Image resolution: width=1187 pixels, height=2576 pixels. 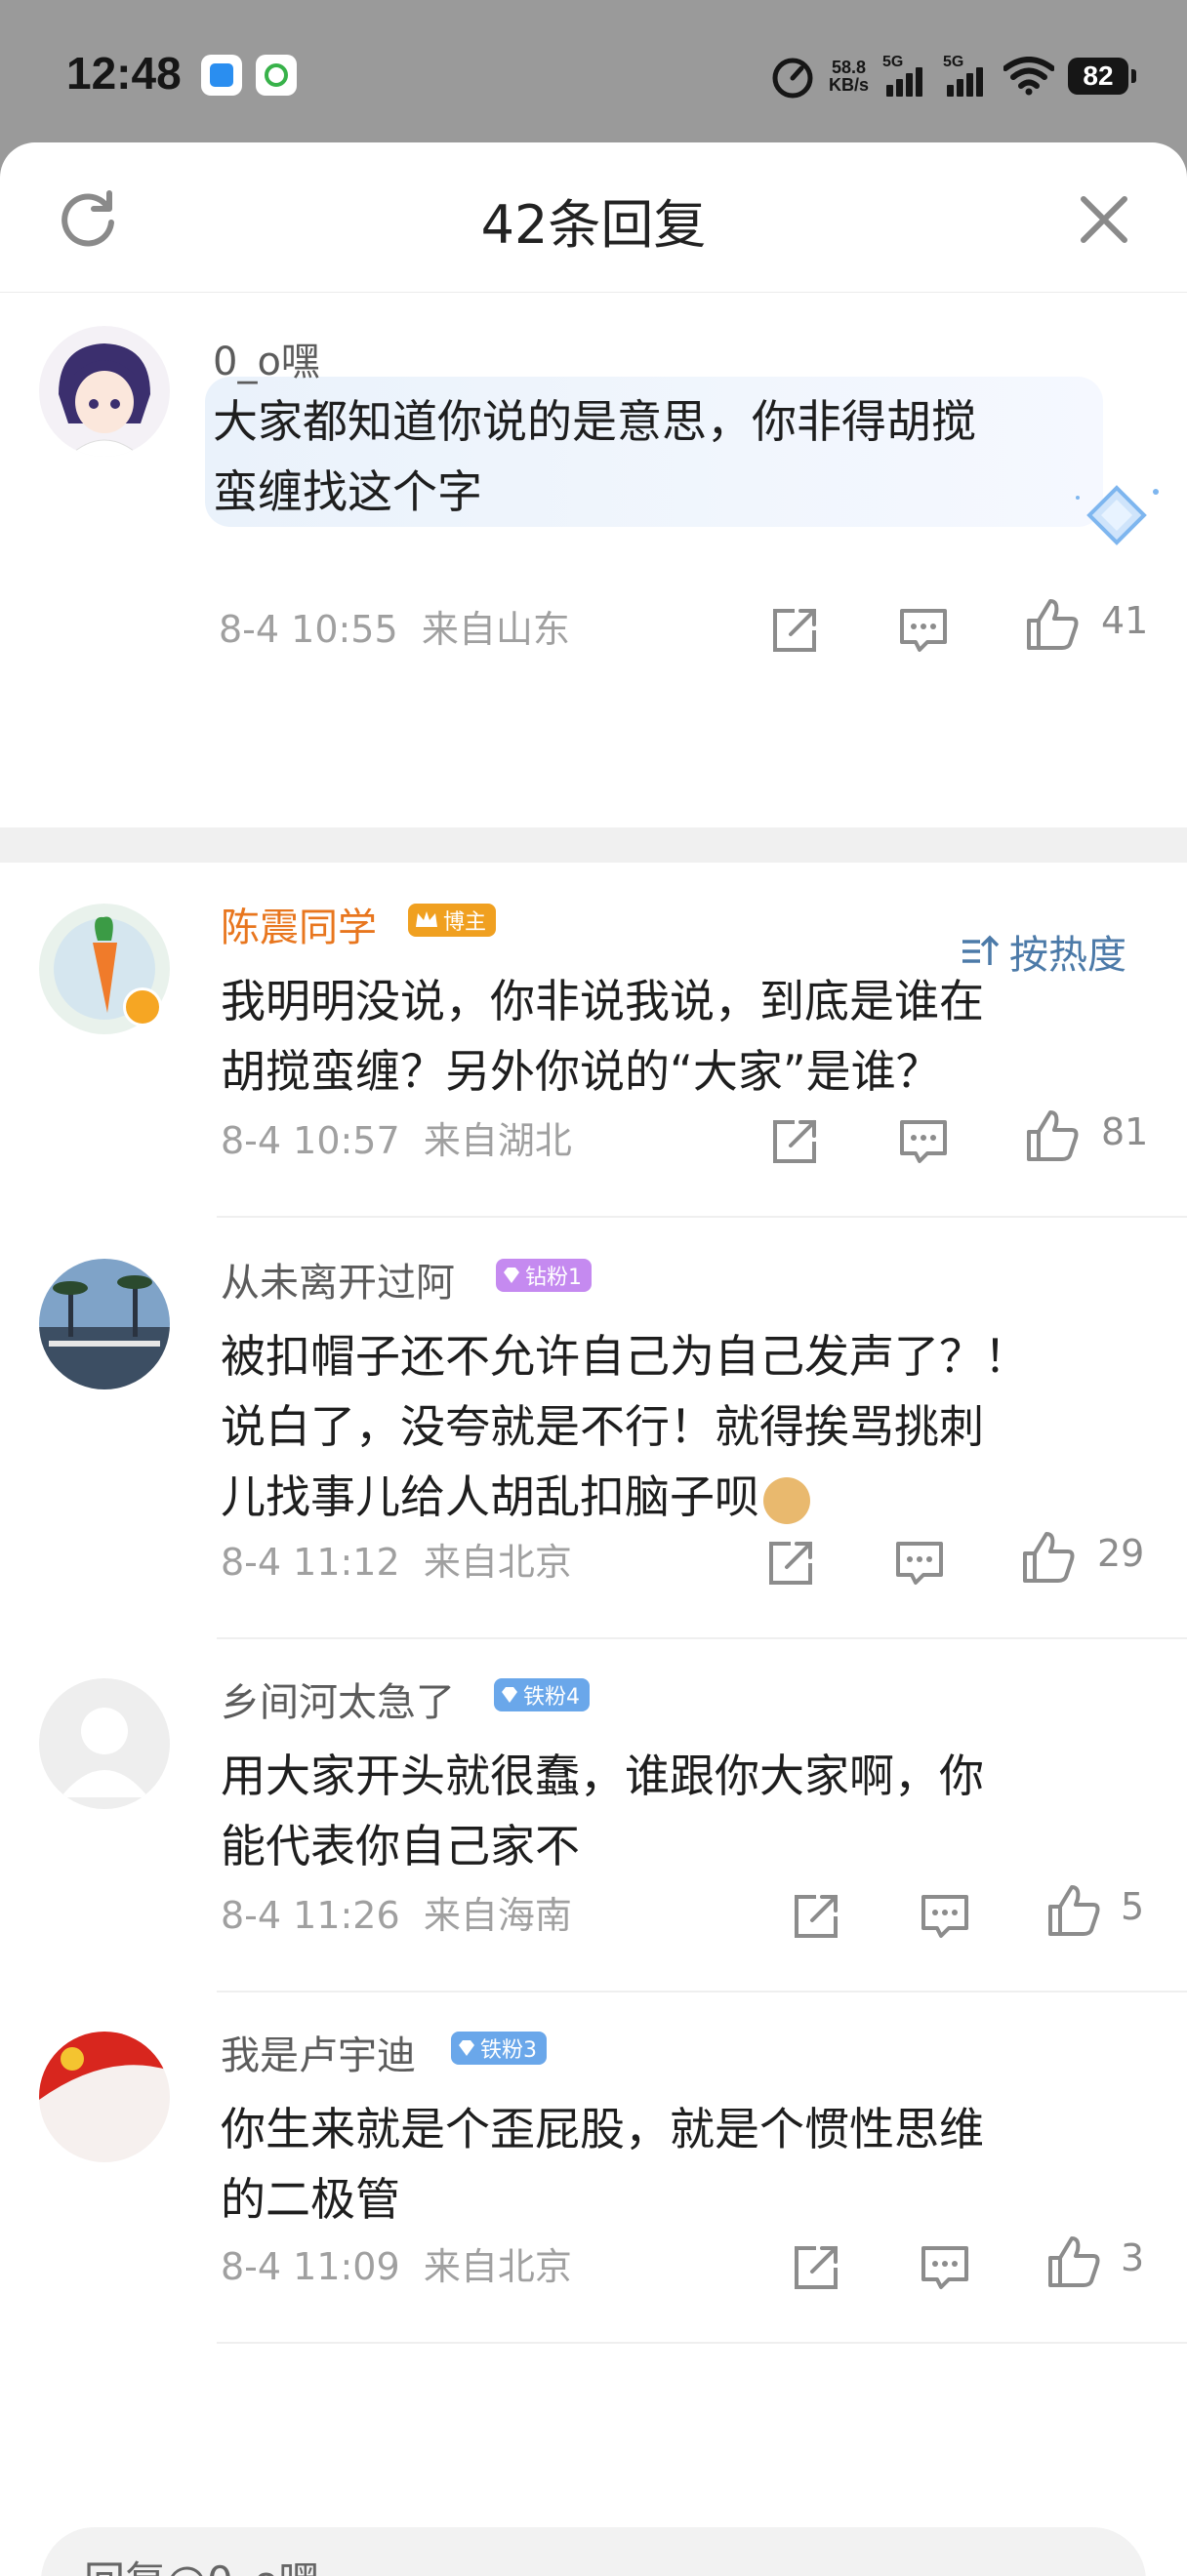 What do you see at coordinates (593, 225) in the screenshot?
I see `page-title: 42条回复` at bounding box center [593, 225].